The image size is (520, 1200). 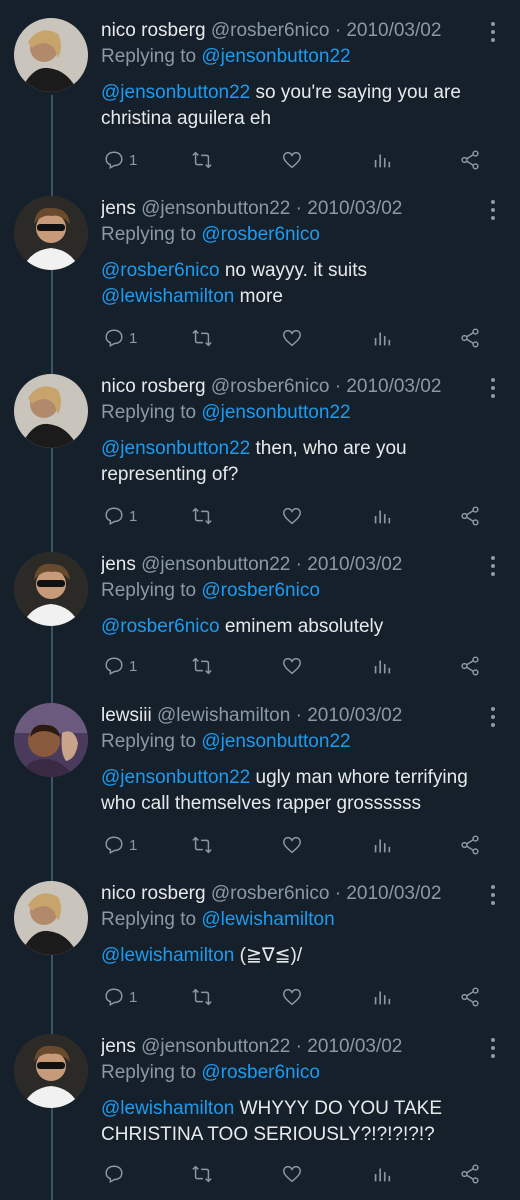 I want to click on replying-to-mention: @lewishamilton, so click(x=267, y=919).